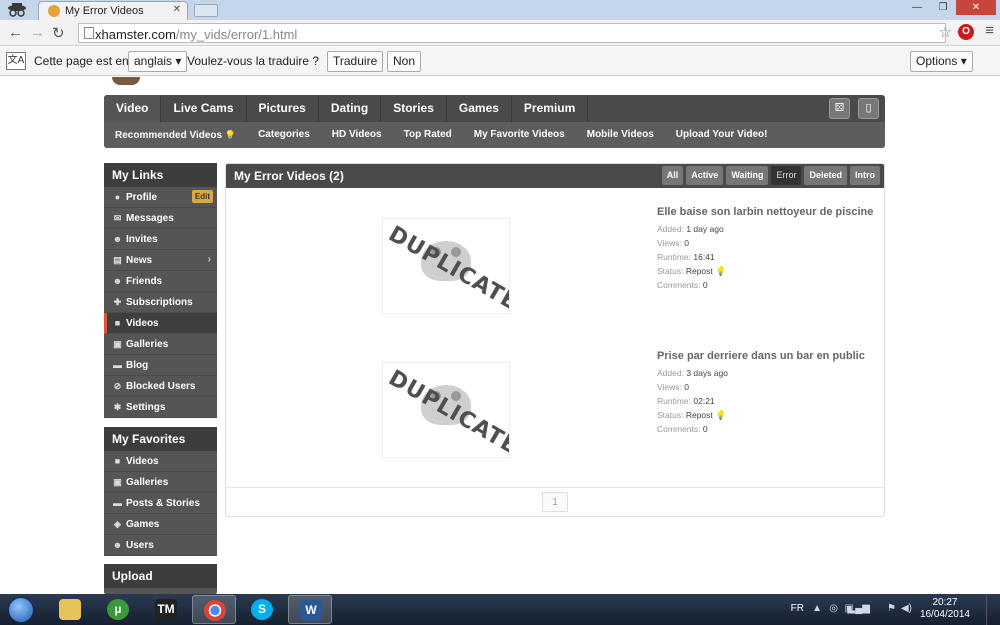 This screenshot has height=625, width=1000. What do you see at coordinates (355, 61) in the screenshot?
I see `translate-button: Traduire` at bounding box center [355, 61].